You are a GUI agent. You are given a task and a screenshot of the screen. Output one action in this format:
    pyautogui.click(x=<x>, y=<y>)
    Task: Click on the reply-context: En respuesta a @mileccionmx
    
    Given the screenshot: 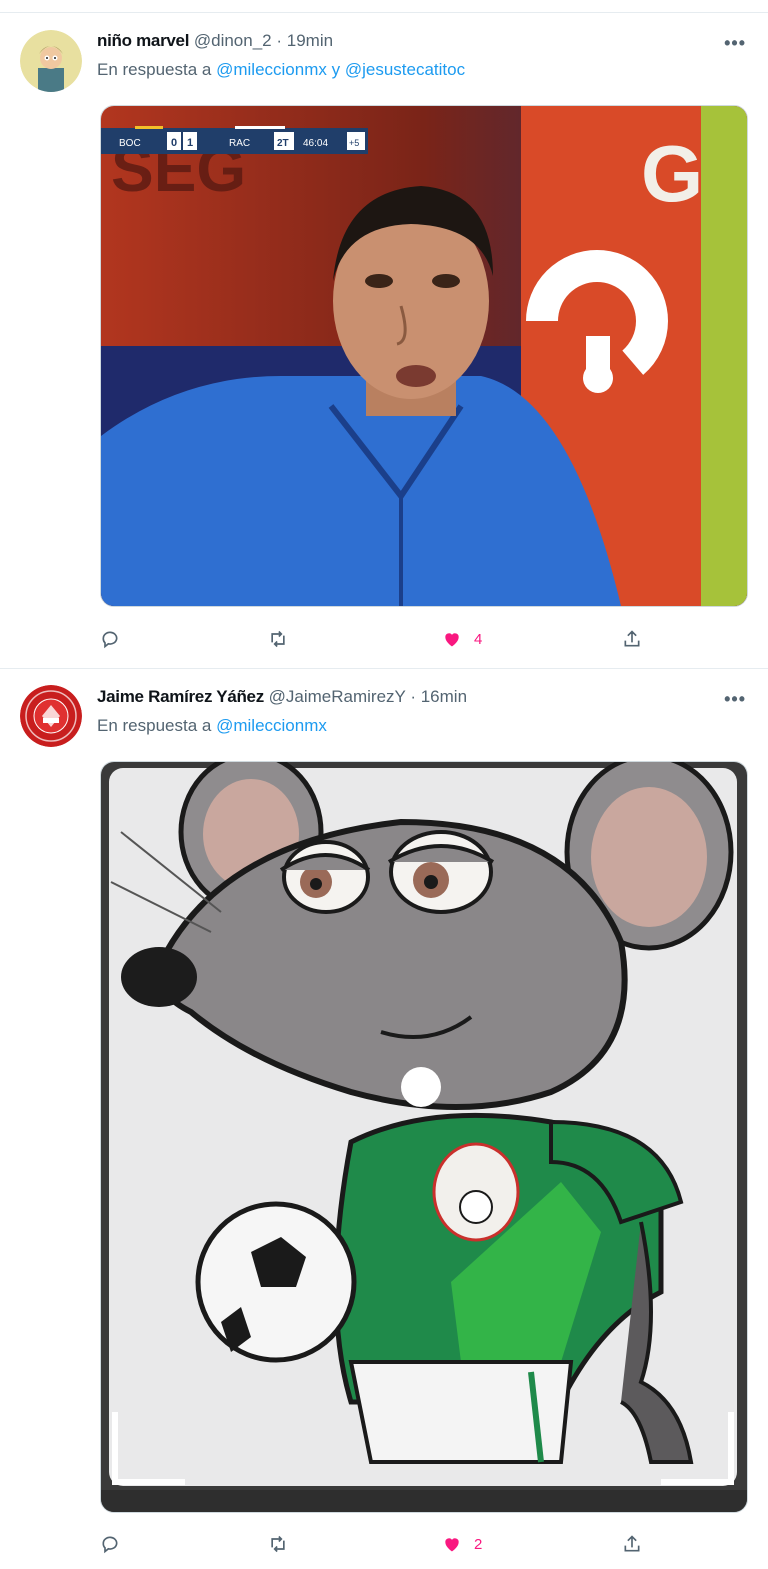 What is the action you would take?
    pyautogui.click(x=212, y=726)
    